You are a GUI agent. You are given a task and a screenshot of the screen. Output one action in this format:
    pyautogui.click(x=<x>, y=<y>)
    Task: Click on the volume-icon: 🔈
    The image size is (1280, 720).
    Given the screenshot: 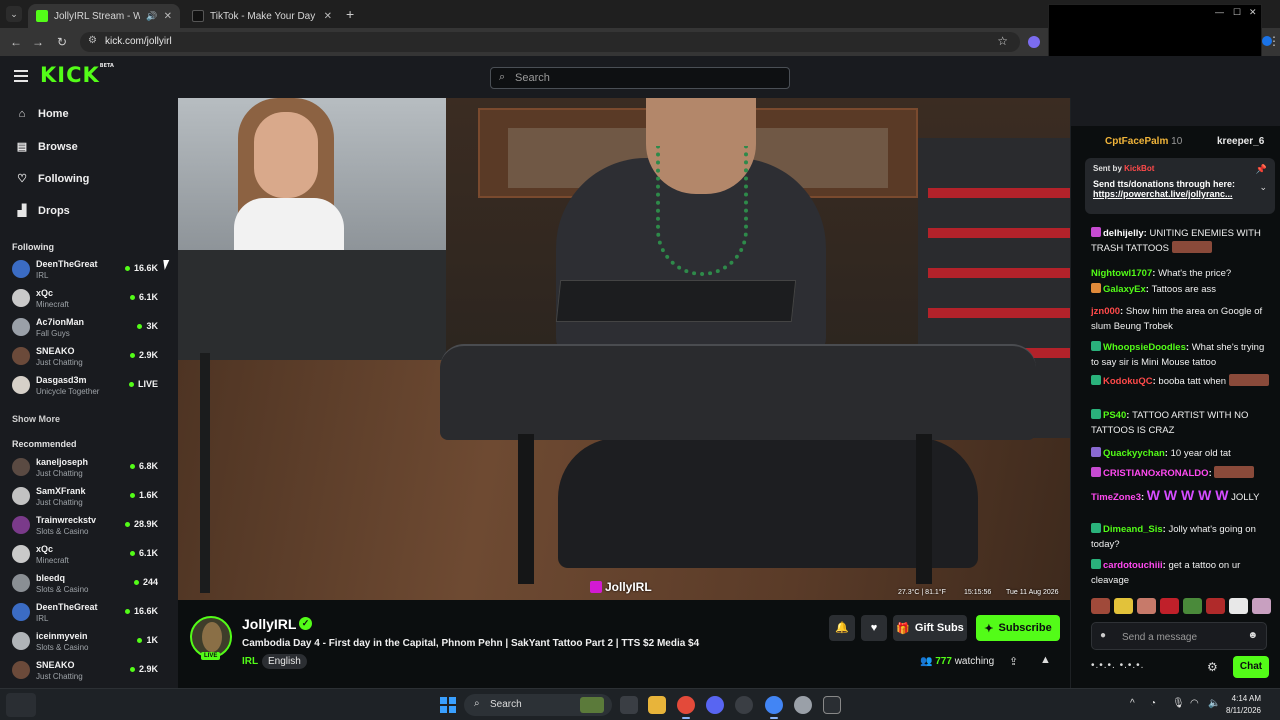 What is the action you would take?
    pyautogui.click(x=1214, y=703)
    